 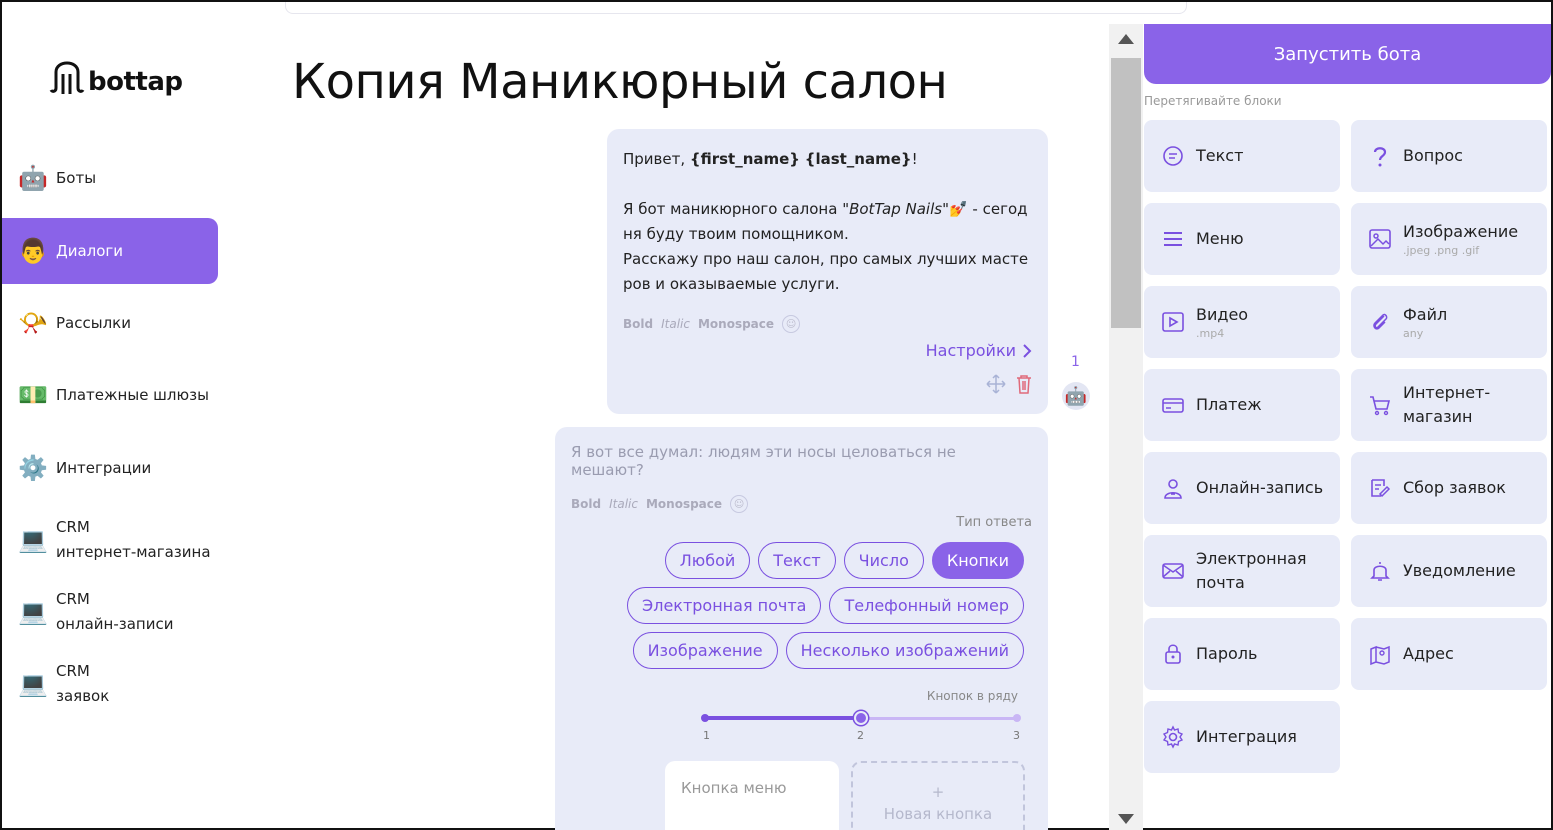 What do you see at coordinates (1024, 384) in the screenshot?
I see `trash-icon` at bounding box center [1024, 384].